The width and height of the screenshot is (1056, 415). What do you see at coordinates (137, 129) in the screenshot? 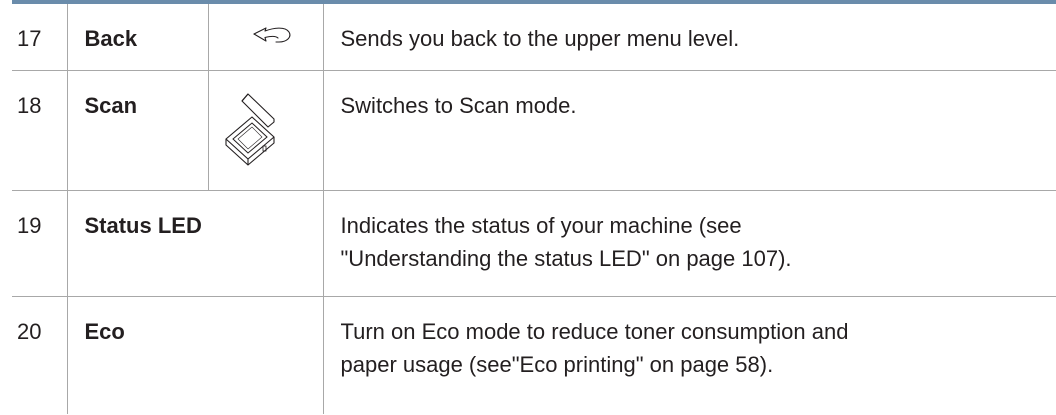
I see `button-name: Scan` at bounding box center [137, 129].